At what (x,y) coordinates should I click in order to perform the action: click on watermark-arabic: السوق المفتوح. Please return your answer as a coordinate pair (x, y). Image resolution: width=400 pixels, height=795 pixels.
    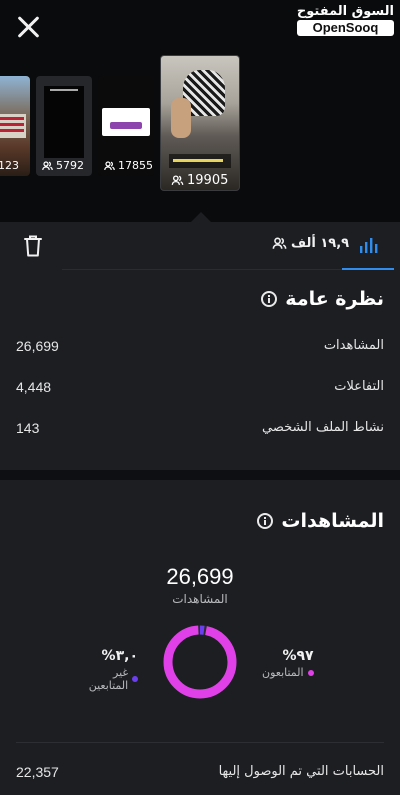
    Looking at the image, I should click on (345, 11).